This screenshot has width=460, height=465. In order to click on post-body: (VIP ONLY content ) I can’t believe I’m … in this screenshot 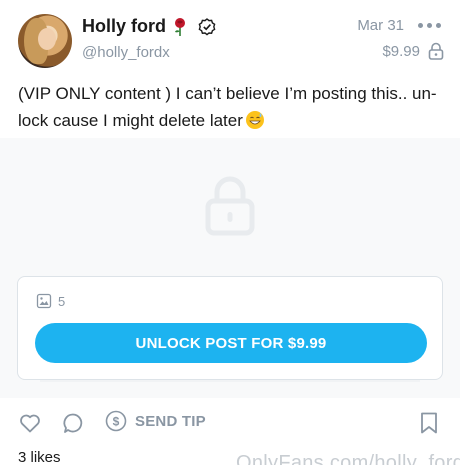, I will do `click(227, 107)`.